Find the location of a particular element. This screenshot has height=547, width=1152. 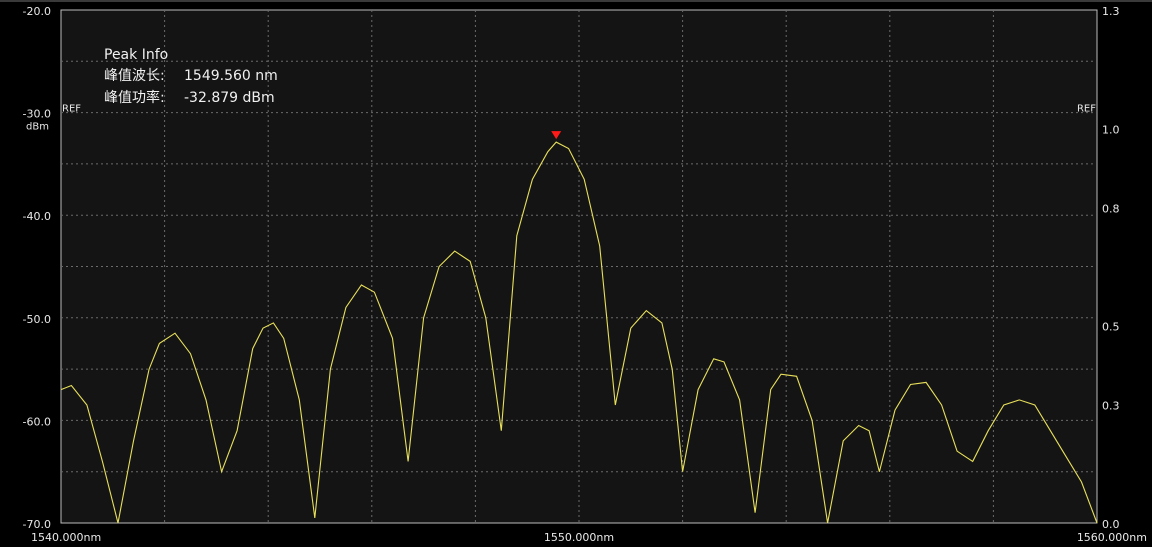

y-tick-label: -50.0 is located at coordinates (37, 319).